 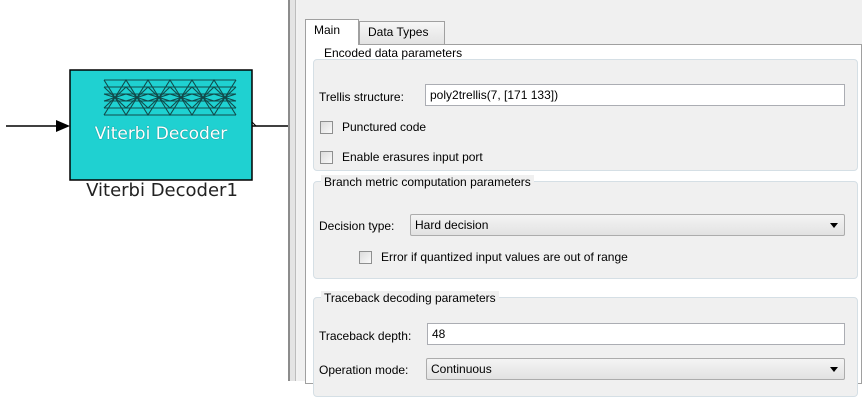 What do you see at coordinates (402, 32) in the screenshot?
I see `tab-data-types: Data Types` at bounding box center [402, 32].